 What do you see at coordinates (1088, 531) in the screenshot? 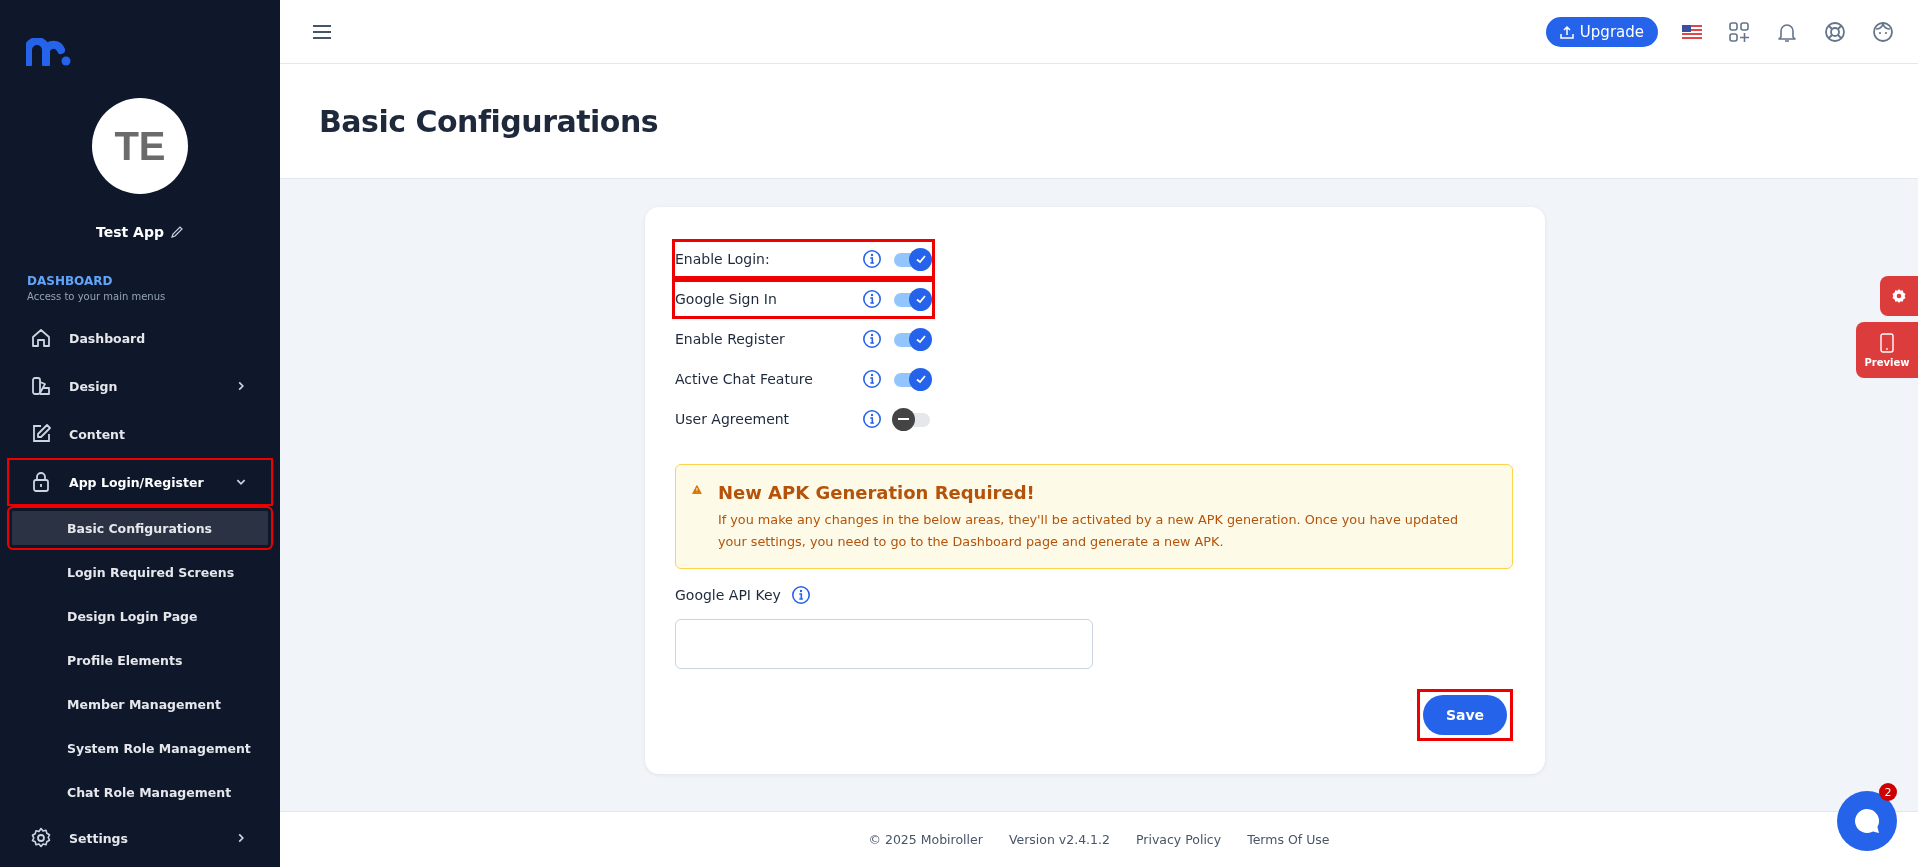
I see `alert-message: If you make any changes in the below areas, they'll be activated by a new APK generation. Once you have updated your settings, you need to go to the Dashboard page and generate a new APK.` at bounding box center [1088, 531].